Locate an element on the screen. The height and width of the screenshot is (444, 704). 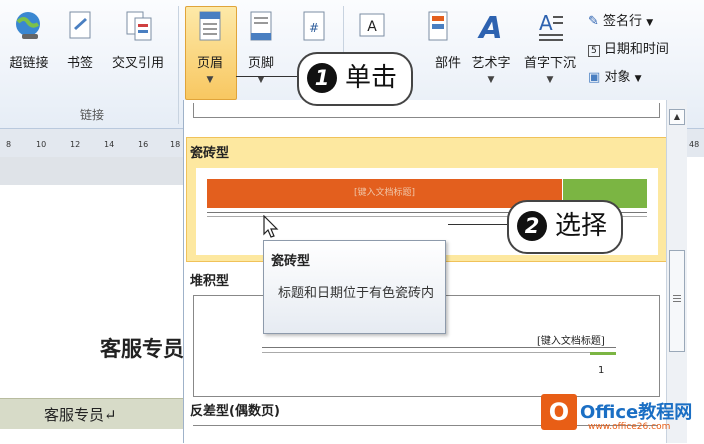
callout-step-2: 2 选择 is located at coordinates (565, 227).